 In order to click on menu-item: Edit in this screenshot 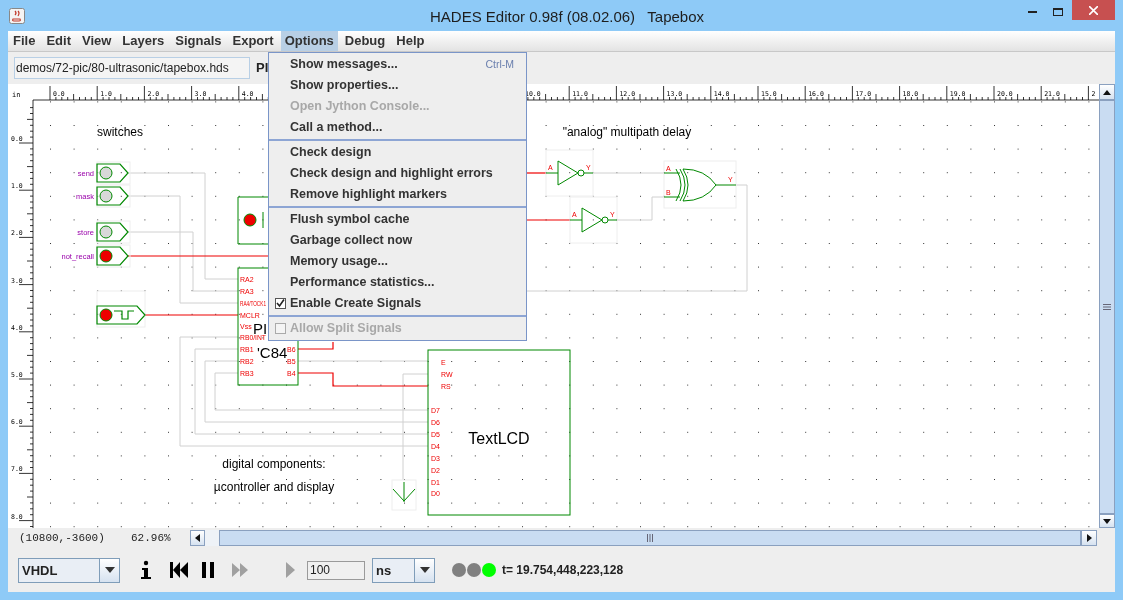, I will do `click(58, 41)`.